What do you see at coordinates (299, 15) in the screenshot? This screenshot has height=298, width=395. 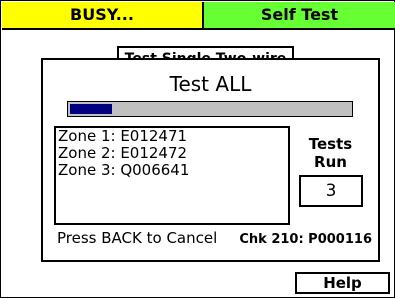 I see `mode-indicator: Self Test` at bounding box center [299, 15].